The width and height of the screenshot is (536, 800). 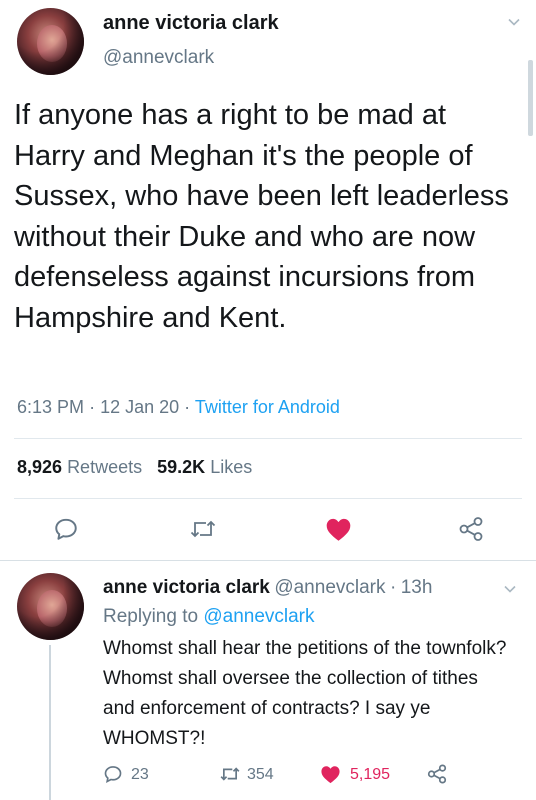 What do you see at coordinates (258, 616) in the screenshot?
I see `replying-to-link: @annevclark` at bounding box center [258, 616].